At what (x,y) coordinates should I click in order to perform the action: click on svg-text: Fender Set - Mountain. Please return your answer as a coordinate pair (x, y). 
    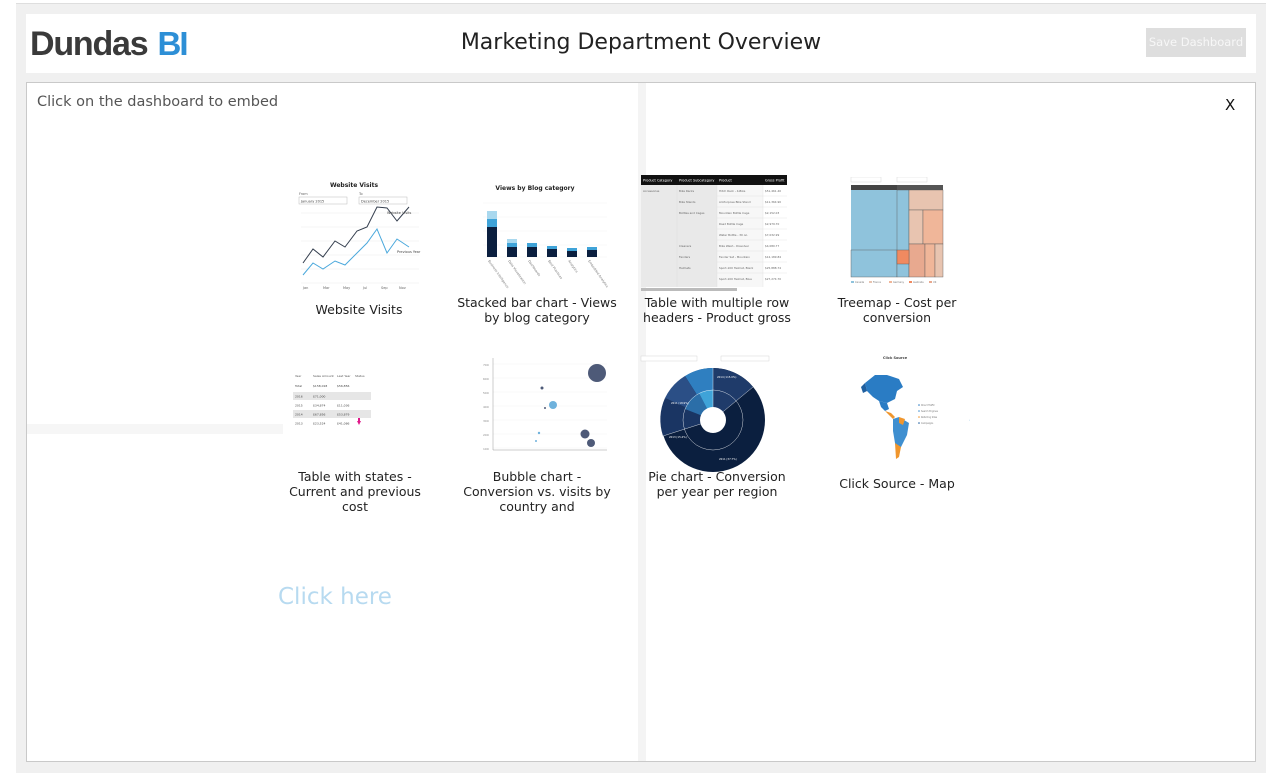
    Looking at the image, I should click on (734, 257).